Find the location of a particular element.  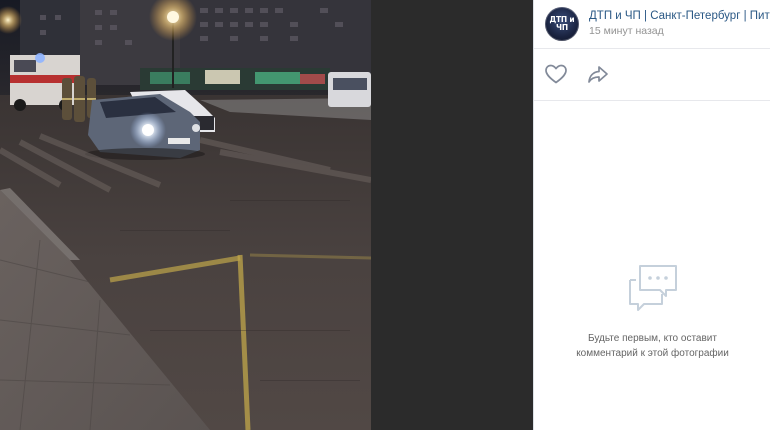

post-time-link: 15 минут назад is located at coordinates (626, 31).